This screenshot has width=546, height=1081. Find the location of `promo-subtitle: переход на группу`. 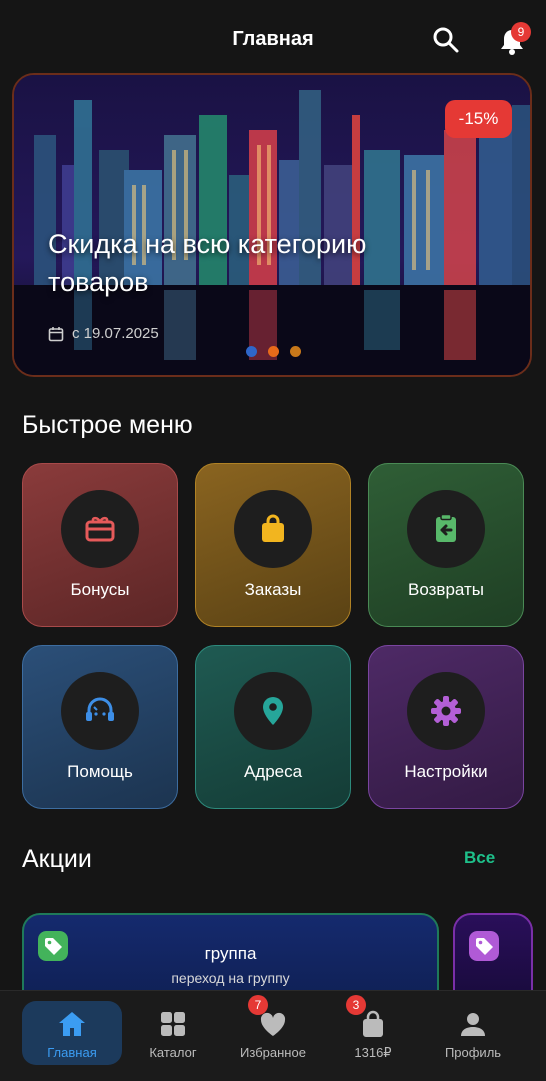

promo-subtitle: переход на группу is located at coordinates (230, 978).